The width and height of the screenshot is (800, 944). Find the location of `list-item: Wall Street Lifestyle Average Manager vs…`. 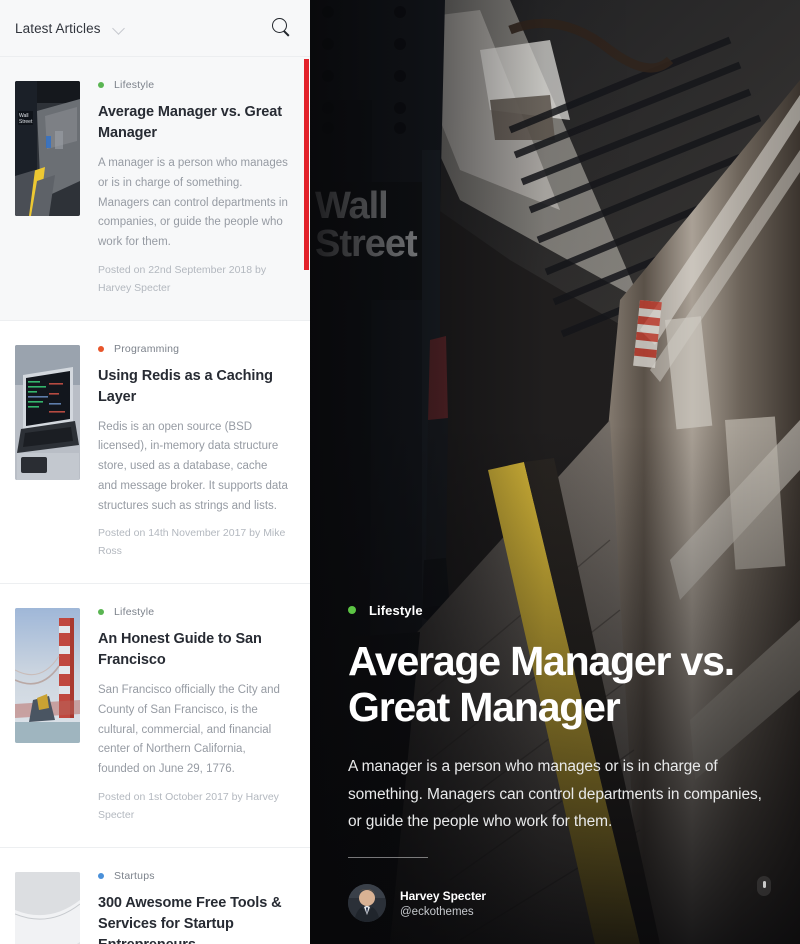

list-item: Wall Street Lifestyle Average Manager vs… is located at coordinates (155, 189).